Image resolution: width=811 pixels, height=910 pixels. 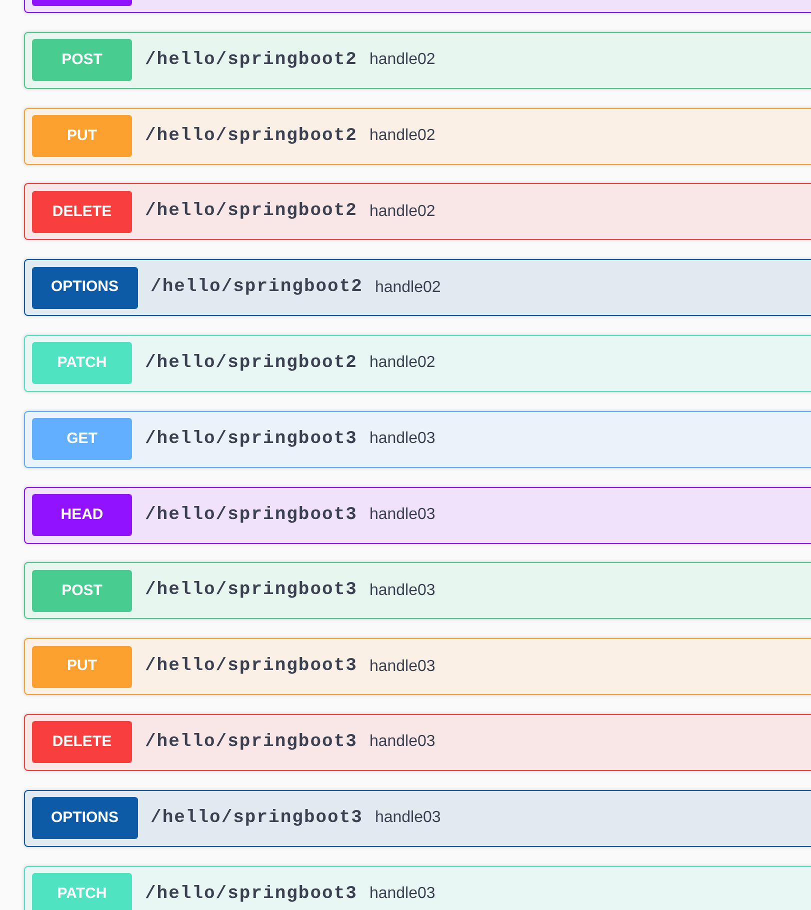 What do you see at coordinates (82, 439) in the screenshot?
I see `method-tag: GET` at bounding box center [82, 439].